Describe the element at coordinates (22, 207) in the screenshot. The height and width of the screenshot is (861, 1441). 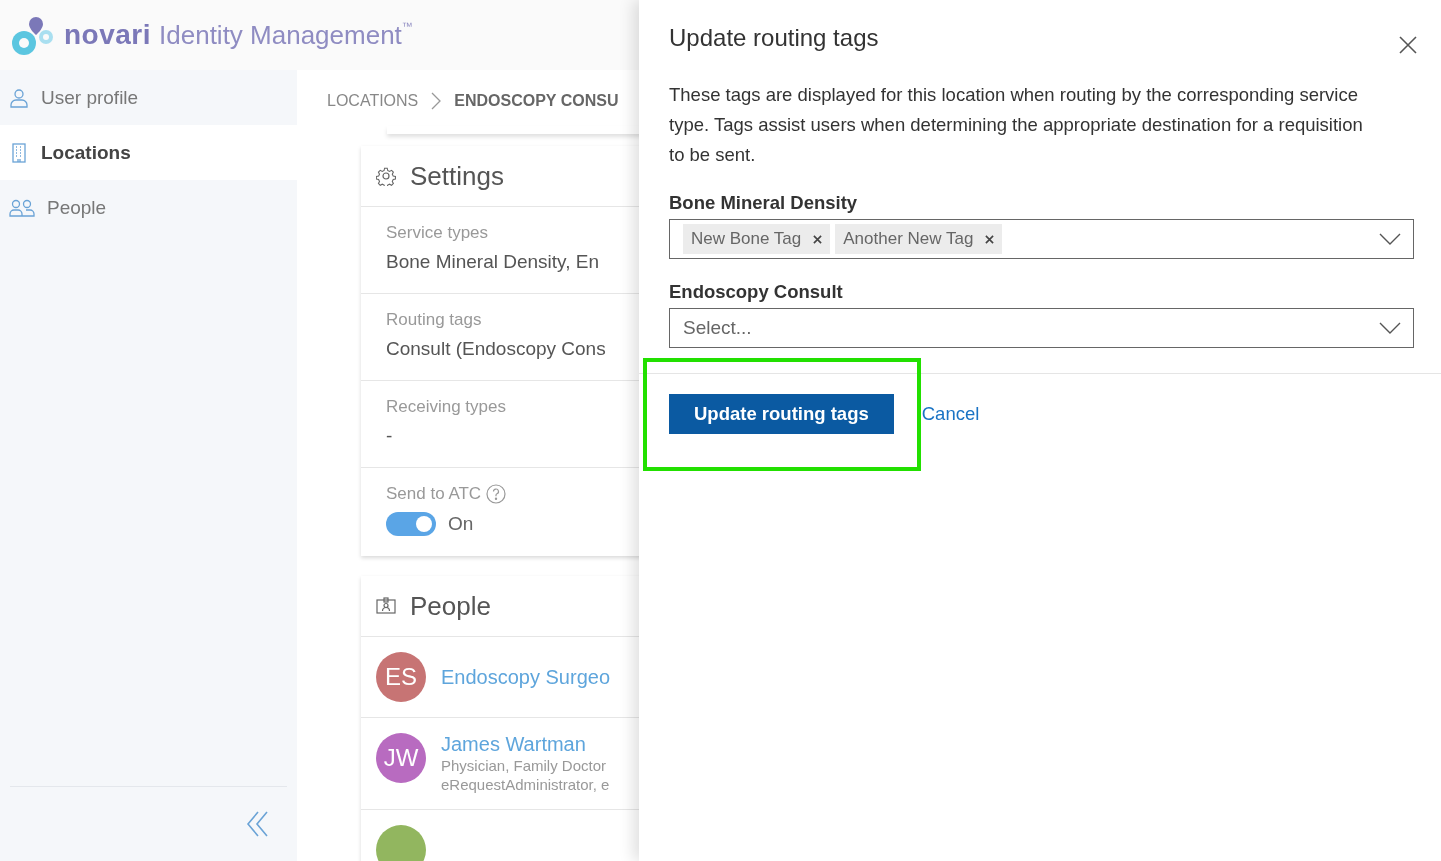
I see `people-icon` at that location.